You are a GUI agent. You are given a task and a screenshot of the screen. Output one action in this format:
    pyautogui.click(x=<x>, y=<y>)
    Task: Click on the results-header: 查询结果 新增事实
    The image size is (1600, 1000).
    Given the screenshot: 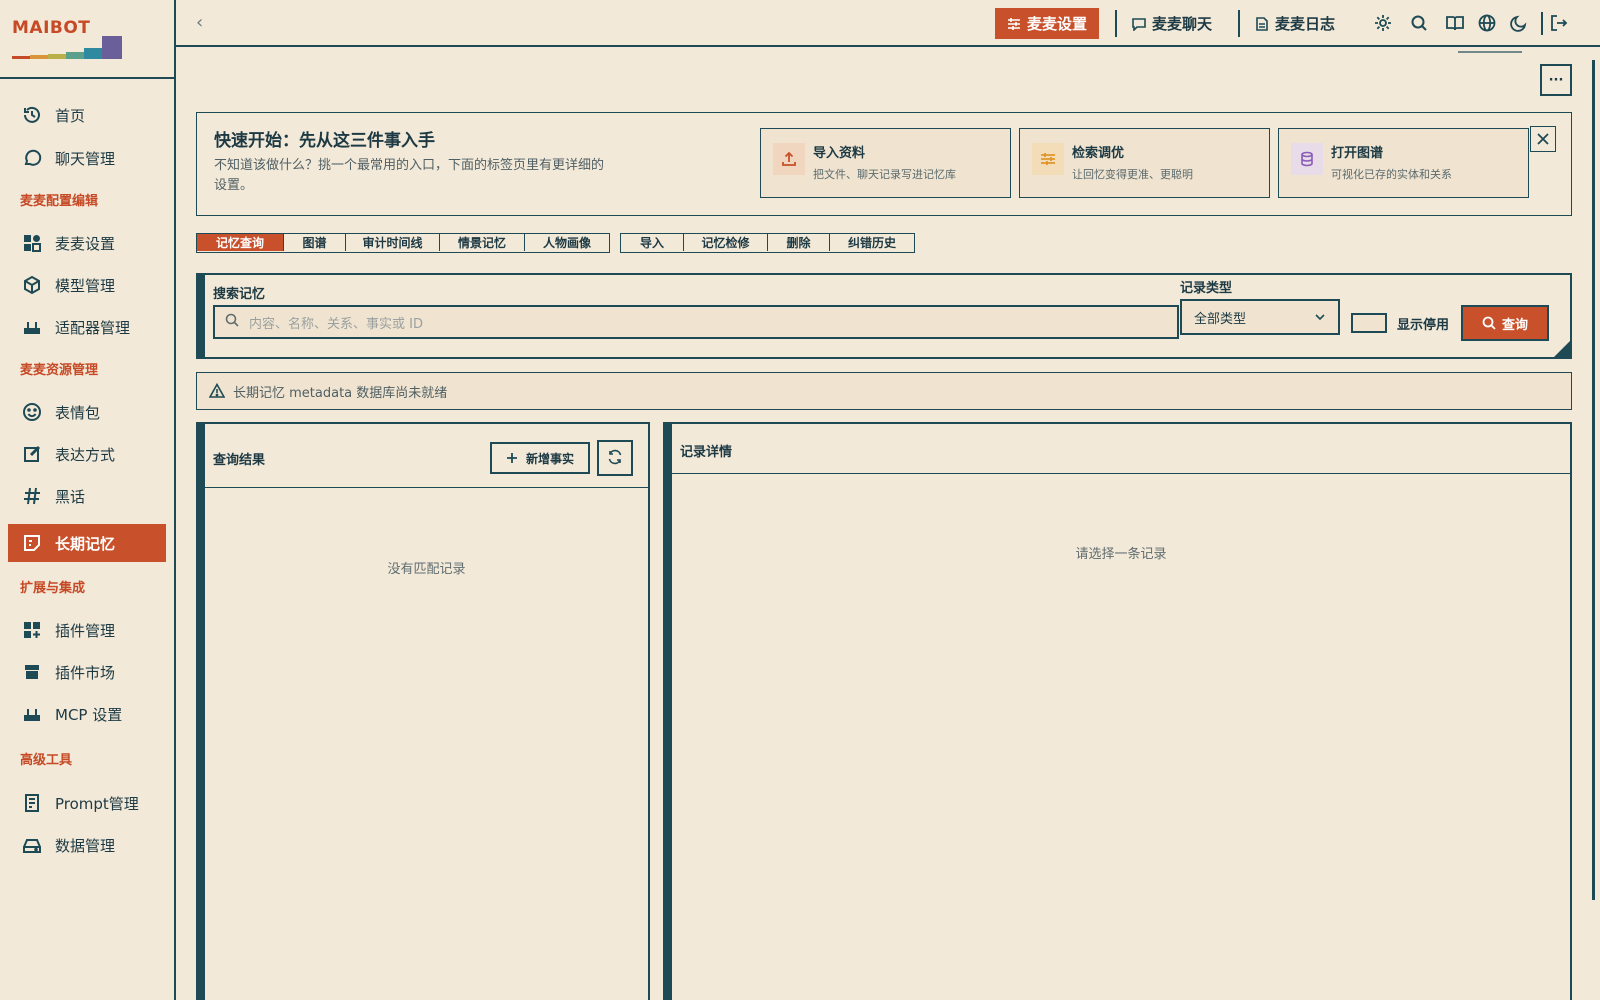 What is the action you would take?
    pyautogui.click(x=426, y=456)
    